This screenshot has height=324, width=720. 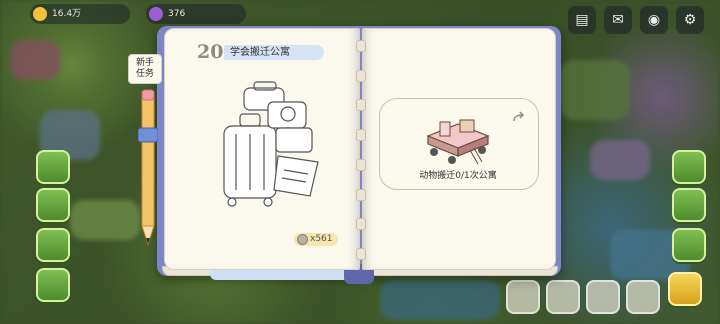 I want to click on camera-button: ◉, so click(x=654, y=20).